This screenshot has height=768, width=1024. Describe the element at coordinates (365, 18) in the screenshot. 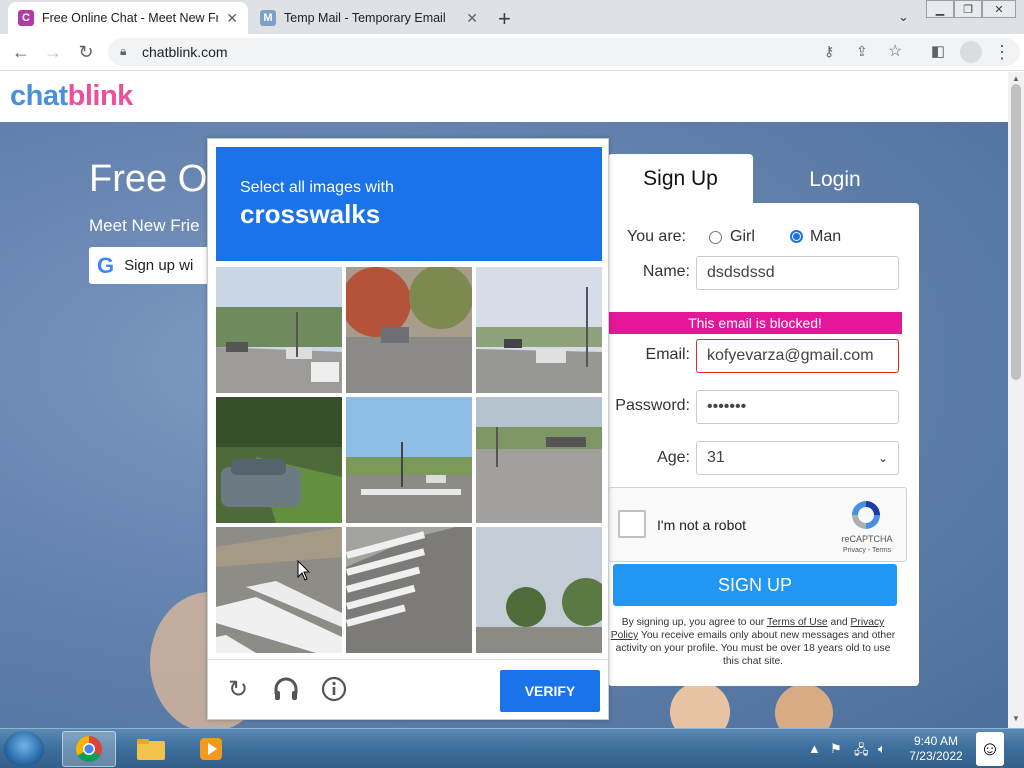

I see `tab-title: Temp Mail - Temporary Email` at that location.